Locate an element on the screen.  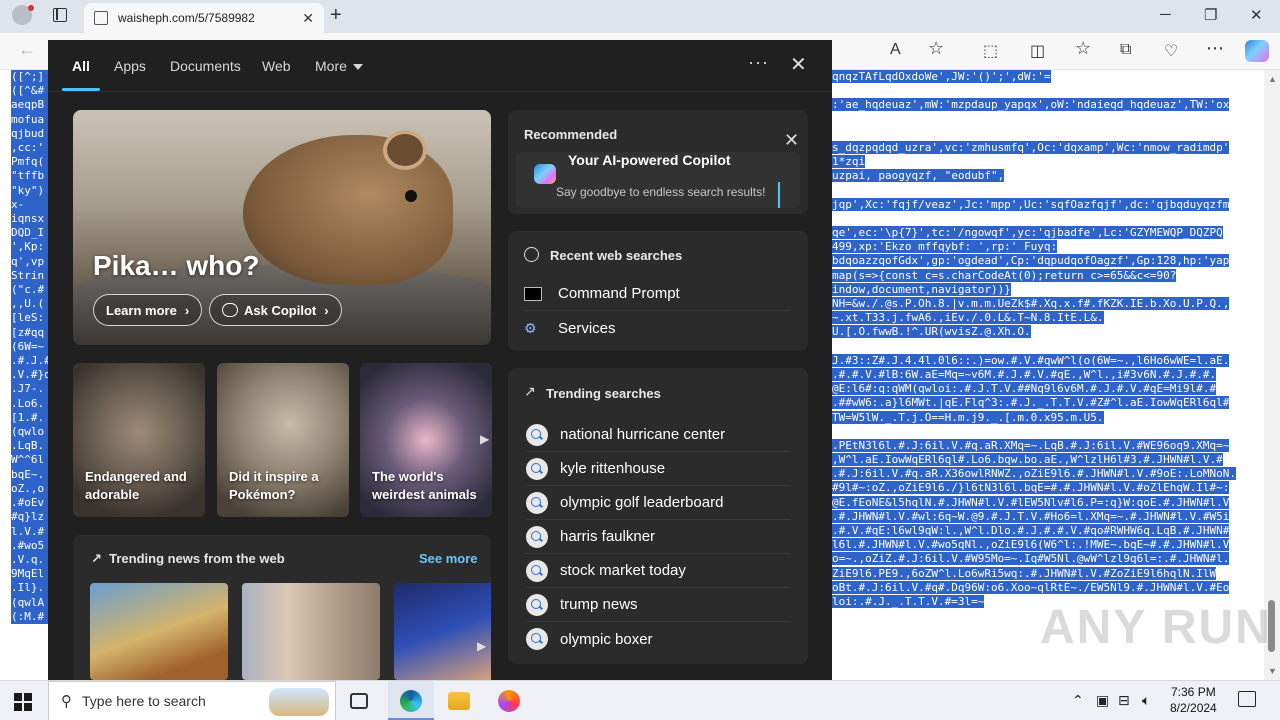
windows-start-icon is located at coordinates (23, 702).